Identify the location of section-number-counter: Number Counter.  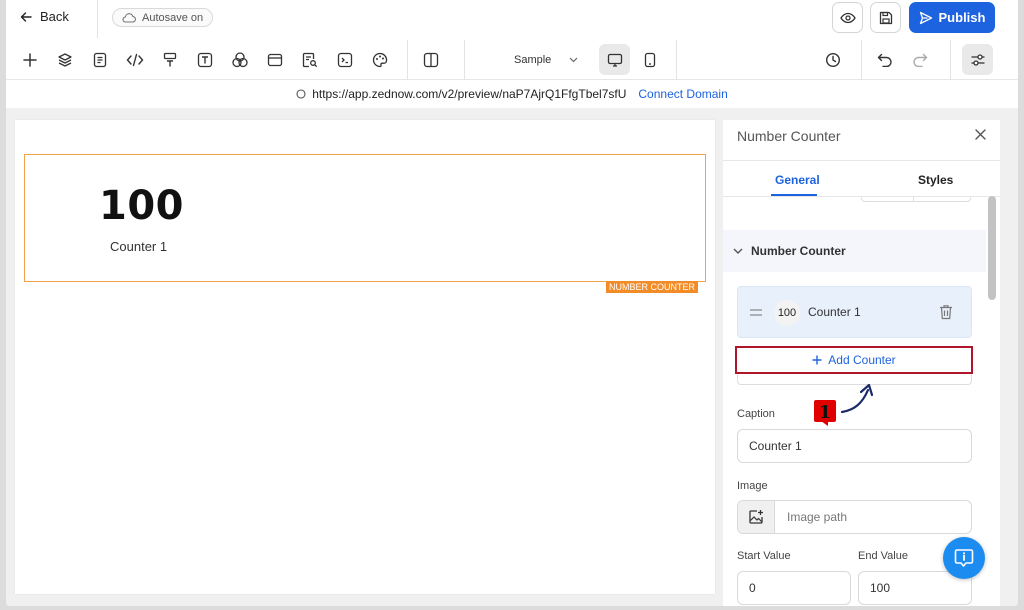
(854, 251).